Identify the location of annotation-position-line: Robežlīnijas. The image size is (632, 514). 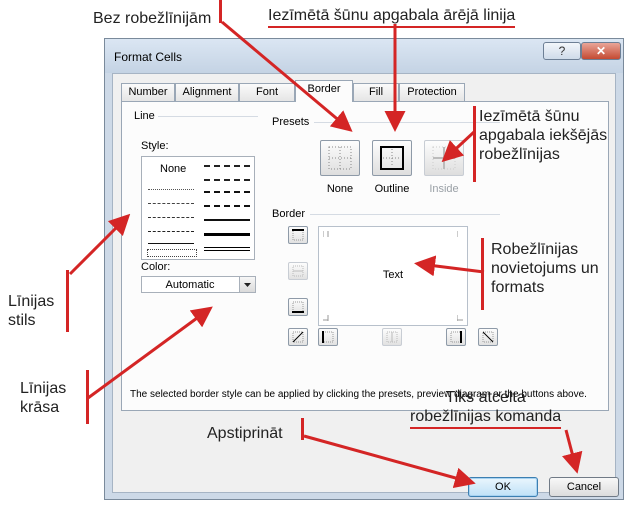
(535, 249).